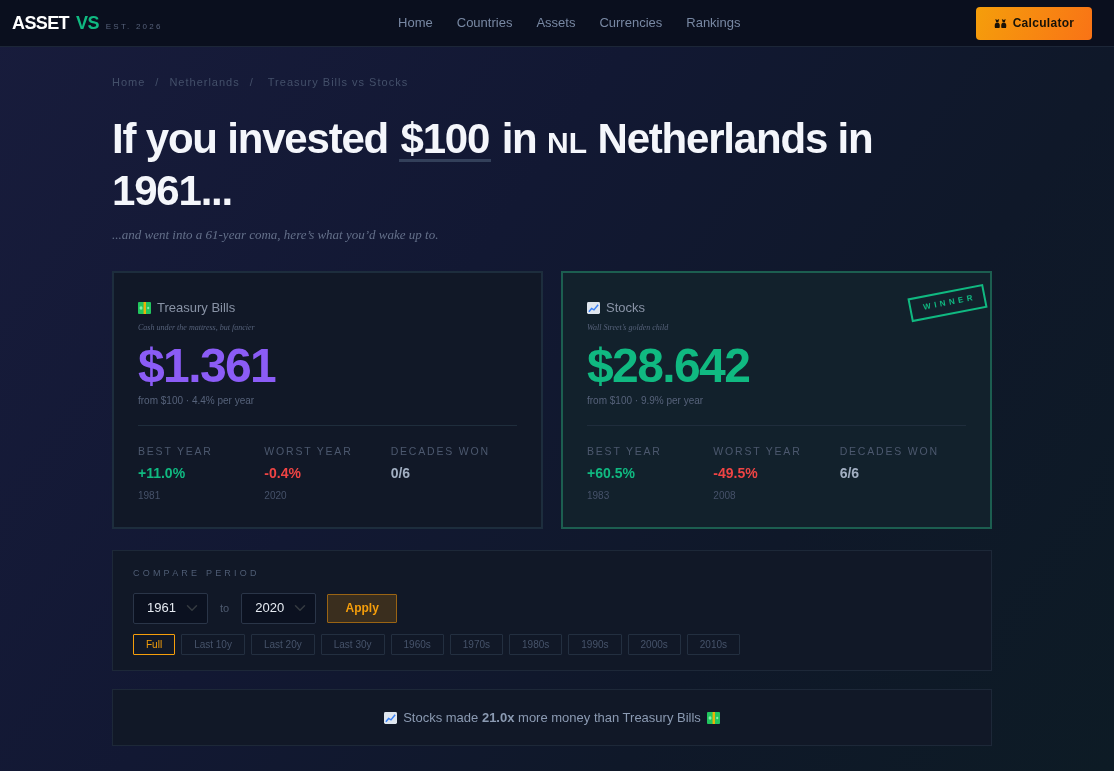  Describe the element at coordinates (196, 308) in the screenshot. I see `asset-name: Treasury Bills` at that location.